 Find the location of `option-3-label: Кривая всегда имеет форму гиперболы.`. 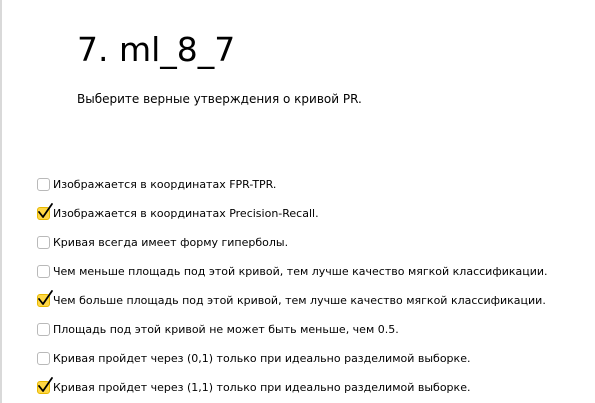

option-3-label: Кривая всегда имеет форму гиперболы. is located at coordinates (171, 242).